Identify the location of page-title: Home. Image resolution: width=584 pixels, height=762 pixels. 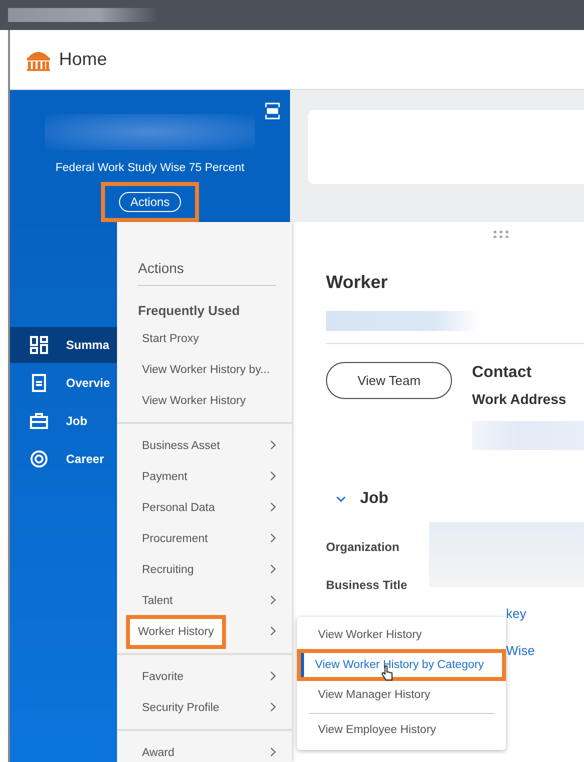
(83, 59).